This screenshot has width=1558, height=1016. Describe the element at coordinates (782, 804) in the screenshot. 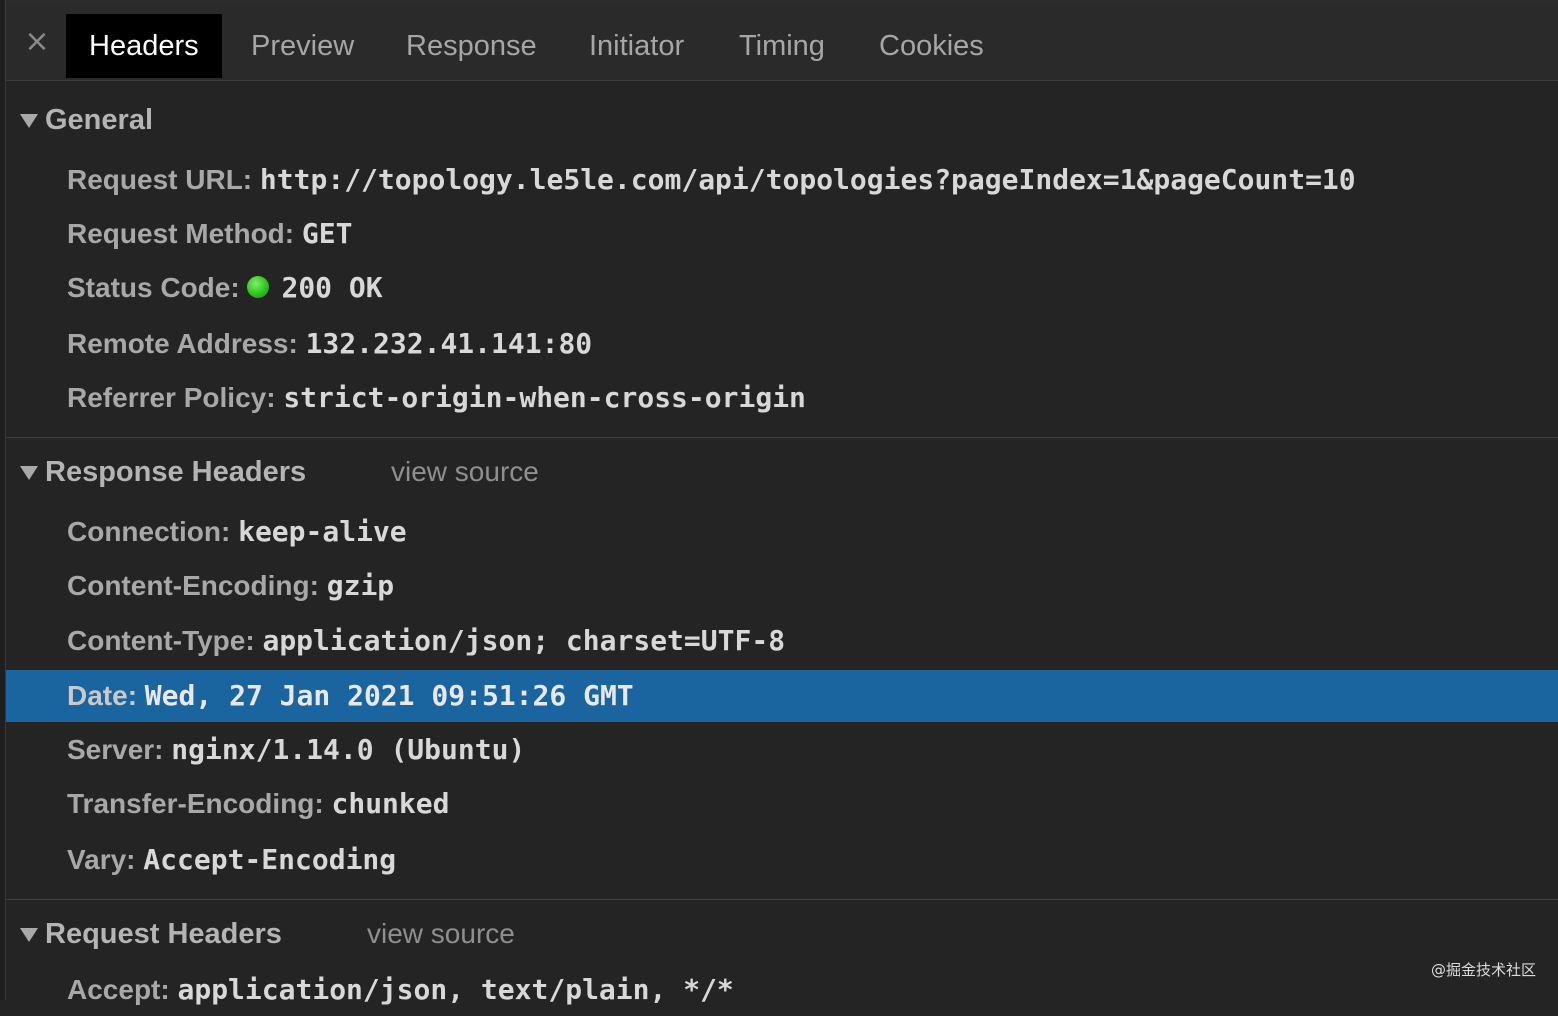

I see `header-row: Transfer-Encoding: chunked` at that location.